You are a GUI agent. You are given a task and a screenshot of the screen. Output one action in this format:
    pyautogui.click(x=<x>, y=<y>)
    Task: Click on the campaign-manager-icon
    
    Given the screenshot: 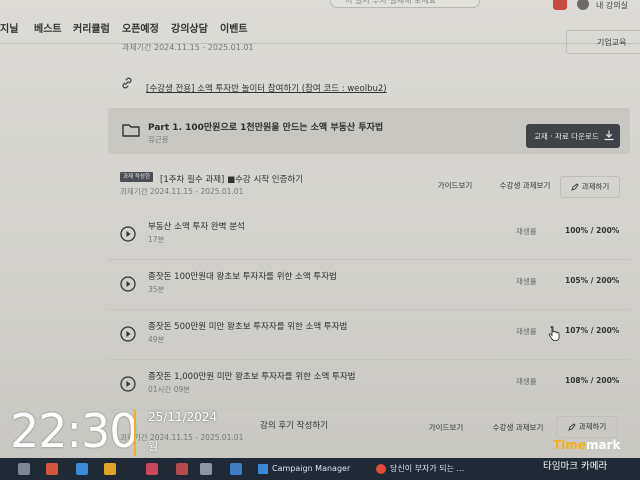 What is the action you would take?
    pyautogui.click(x=263, y=468)
    